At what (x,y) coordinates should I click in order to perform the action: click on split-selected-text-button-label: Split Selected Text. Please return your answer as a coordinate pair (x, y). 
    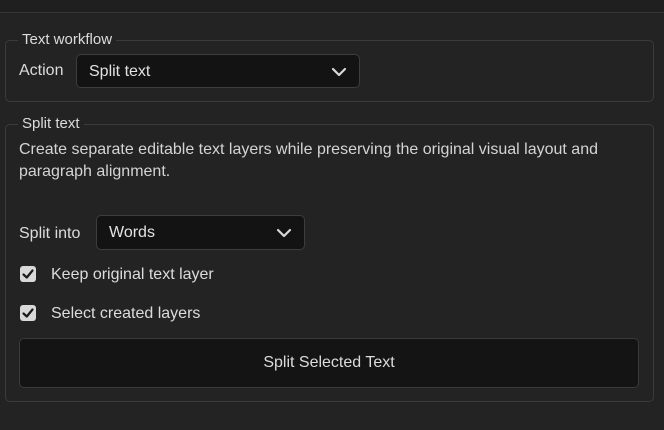
    Looking at the image, I should click on (329, 362).